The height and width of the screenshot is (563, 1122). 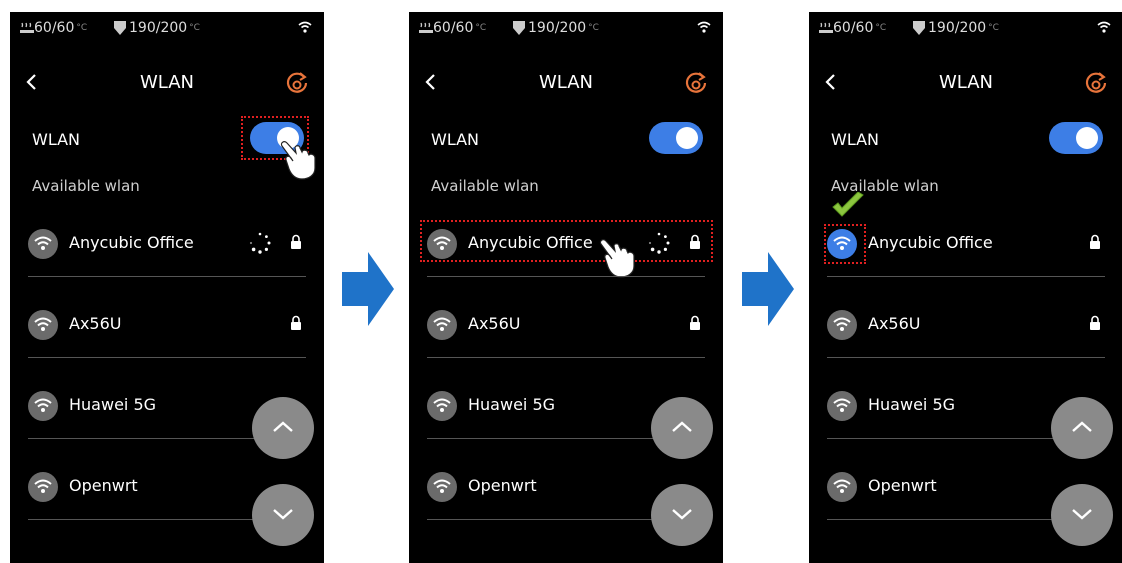 I want to click on loading-spinner-icon, so click(x=260, y=243).